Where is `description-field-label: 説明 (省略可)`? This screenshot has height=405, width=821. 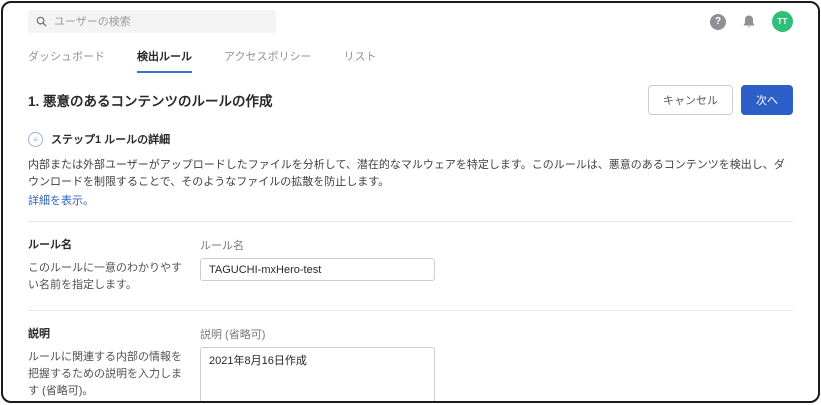
description-field-label: 説明 (省略可) is located at coordinates (233, 335).